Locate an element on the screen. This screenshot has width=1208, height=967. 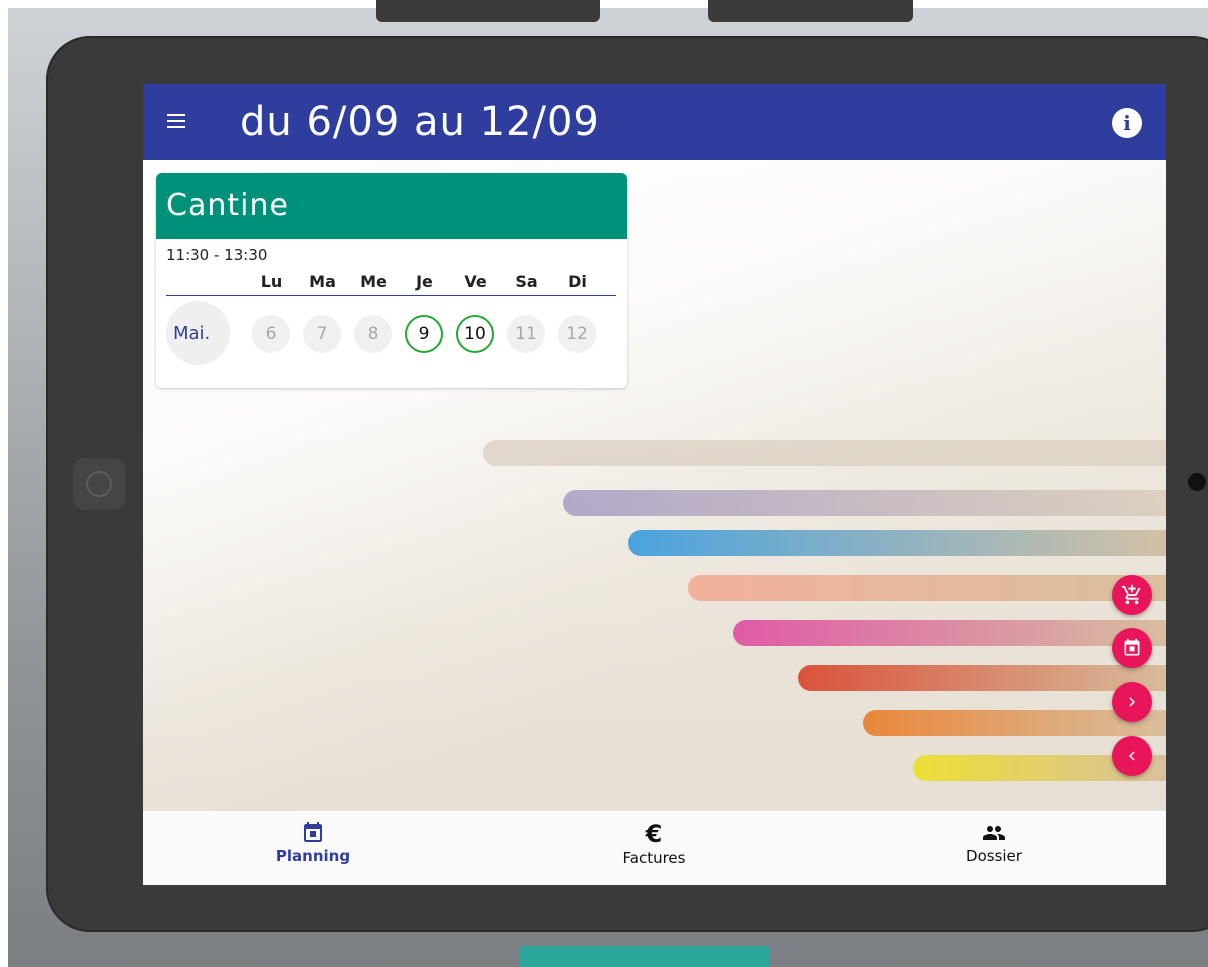
nav-label: Planning is located at coordinates (313, 856).